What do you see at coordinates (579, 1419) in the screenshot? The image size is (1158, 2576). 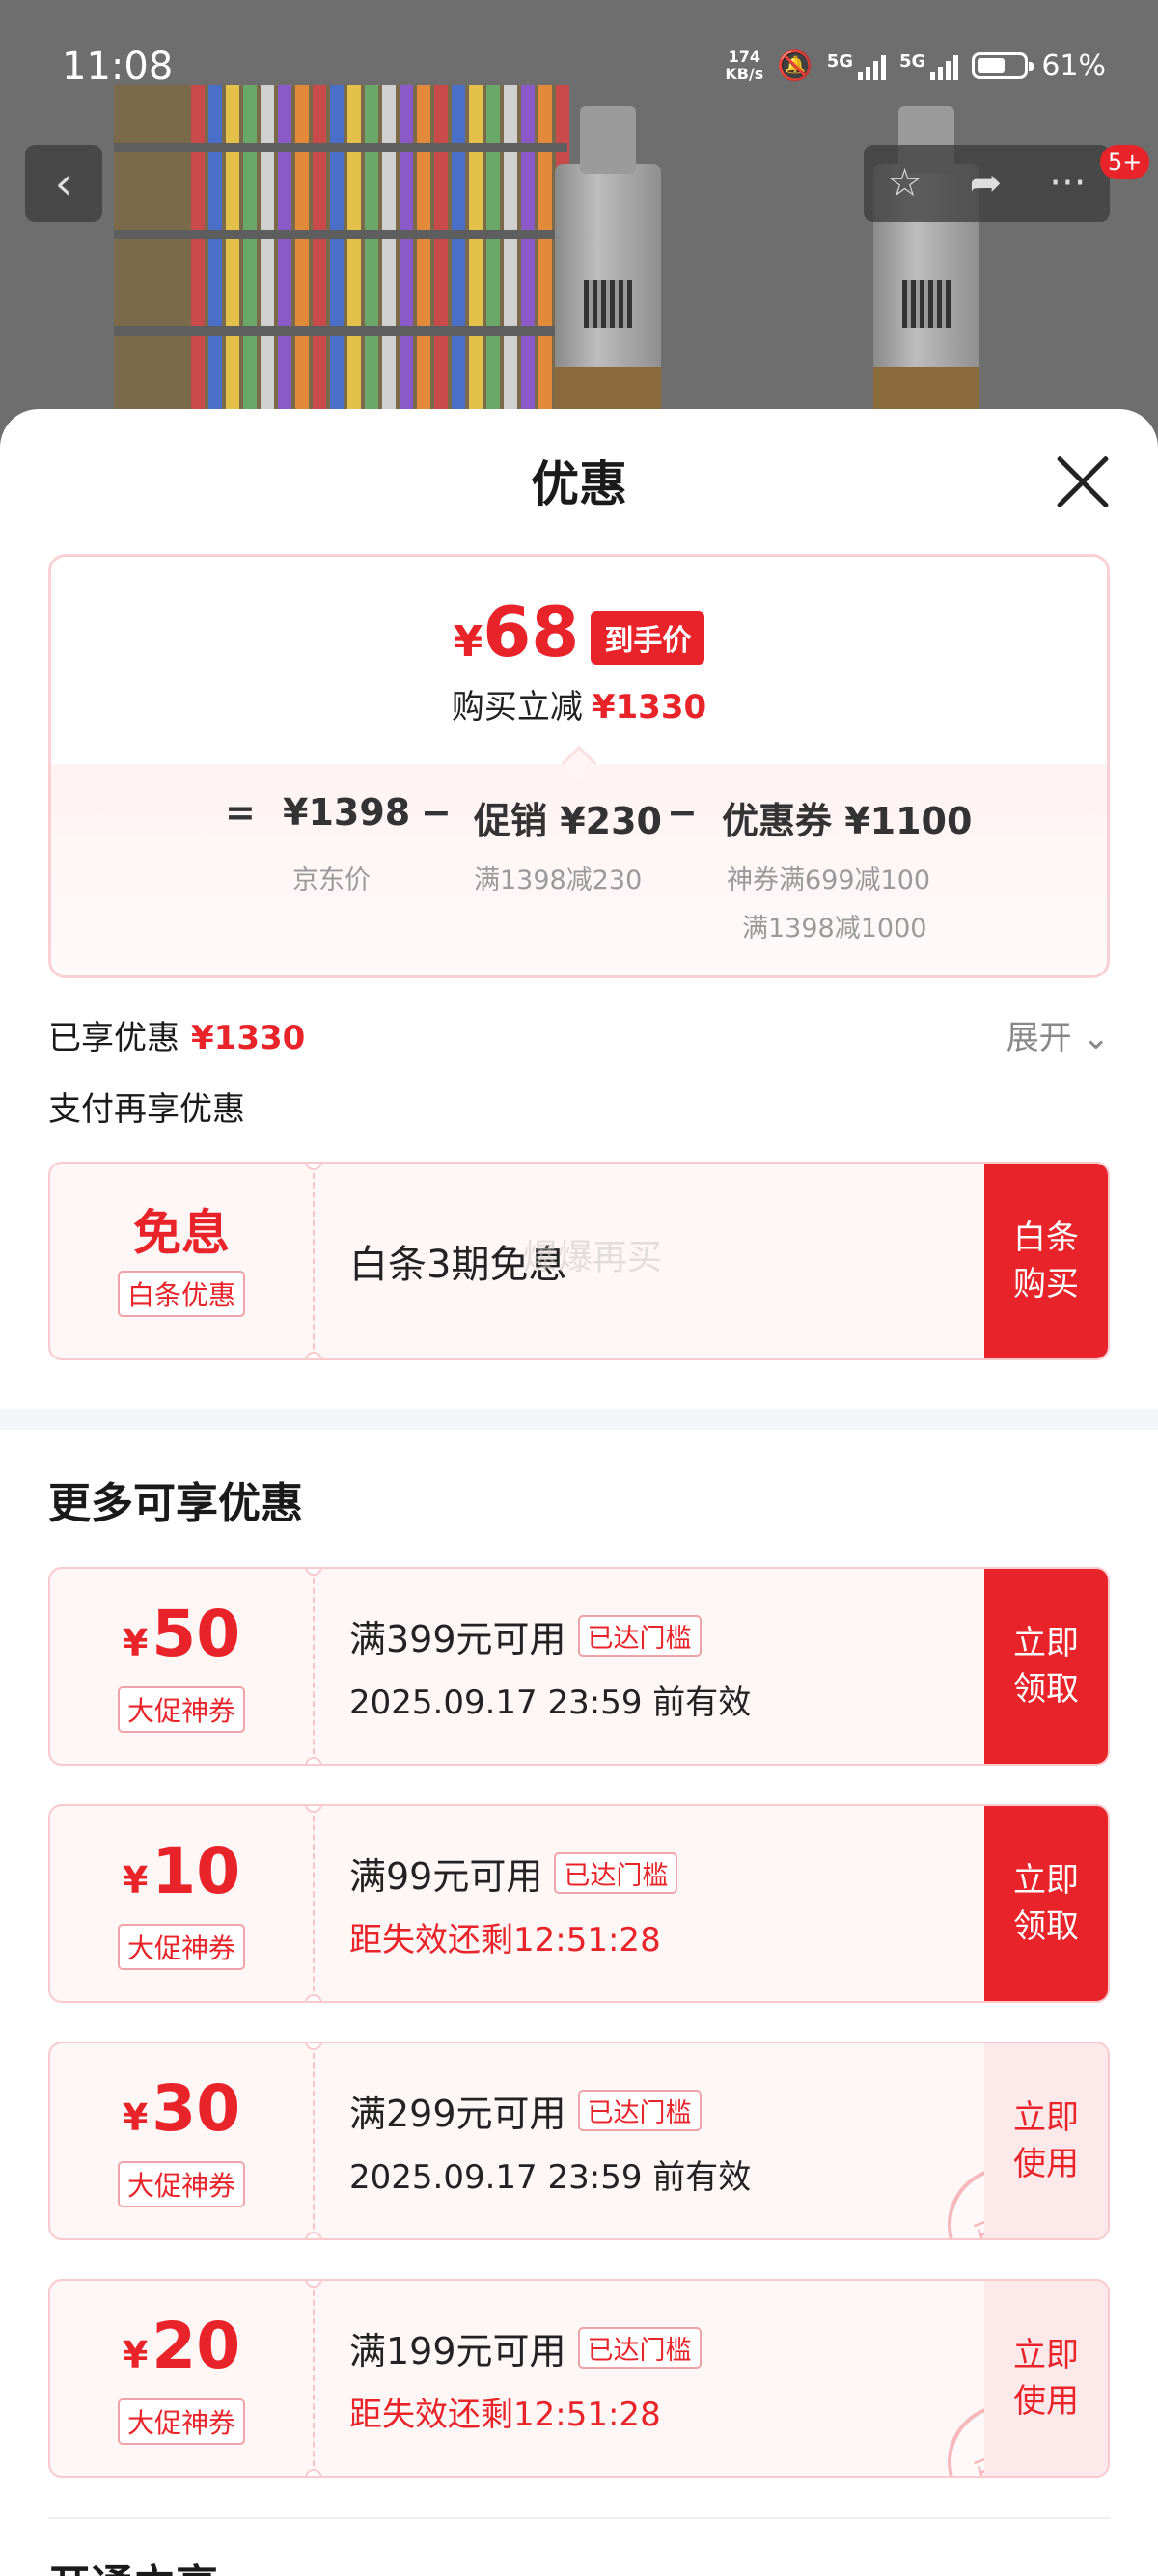 I see `section-divider` at bounding box center [579, 1419].